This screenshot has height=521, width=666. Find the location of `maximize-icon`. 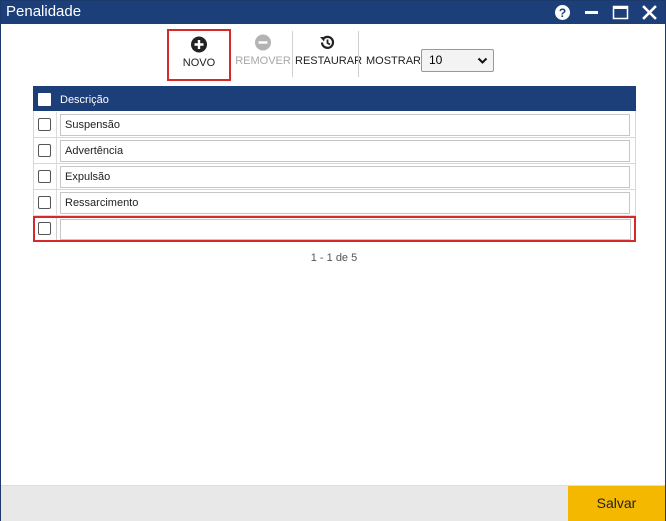

maximize-icon is located at coordinates (620, 12).